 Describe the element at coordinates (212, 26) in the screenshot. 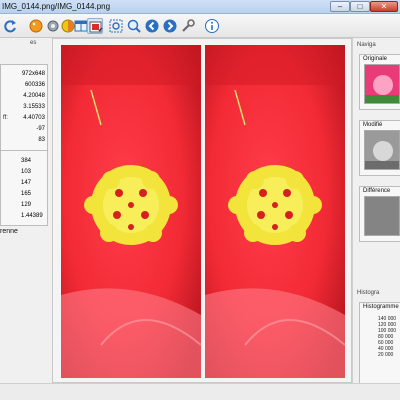

I see `info-icon` at that location.